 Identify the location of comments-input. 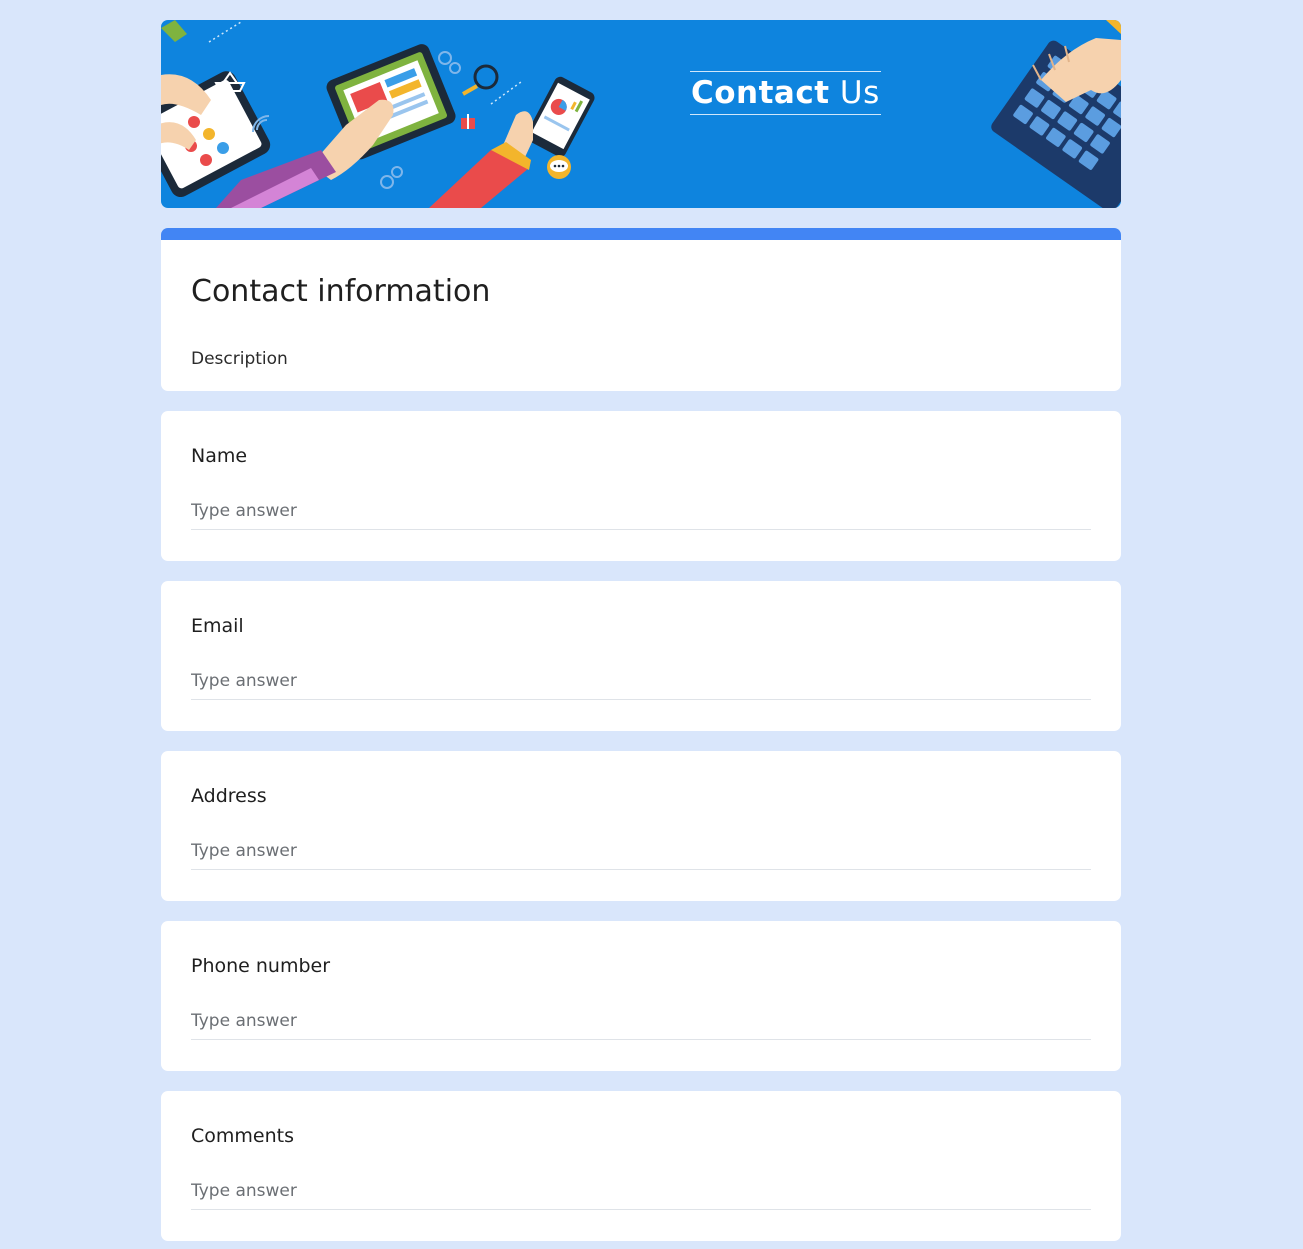
(641, 1191).